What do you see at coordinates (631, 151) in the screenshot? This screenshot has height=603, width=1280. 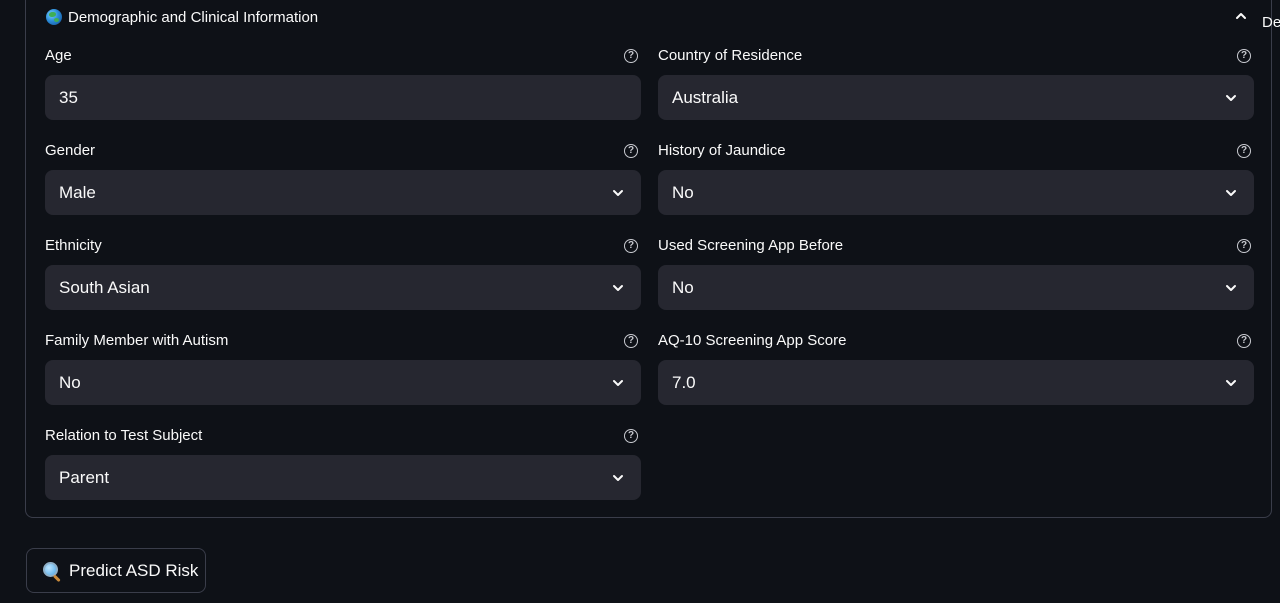 I see `gender-help-icon: ?` at bounding box center [631, 151].